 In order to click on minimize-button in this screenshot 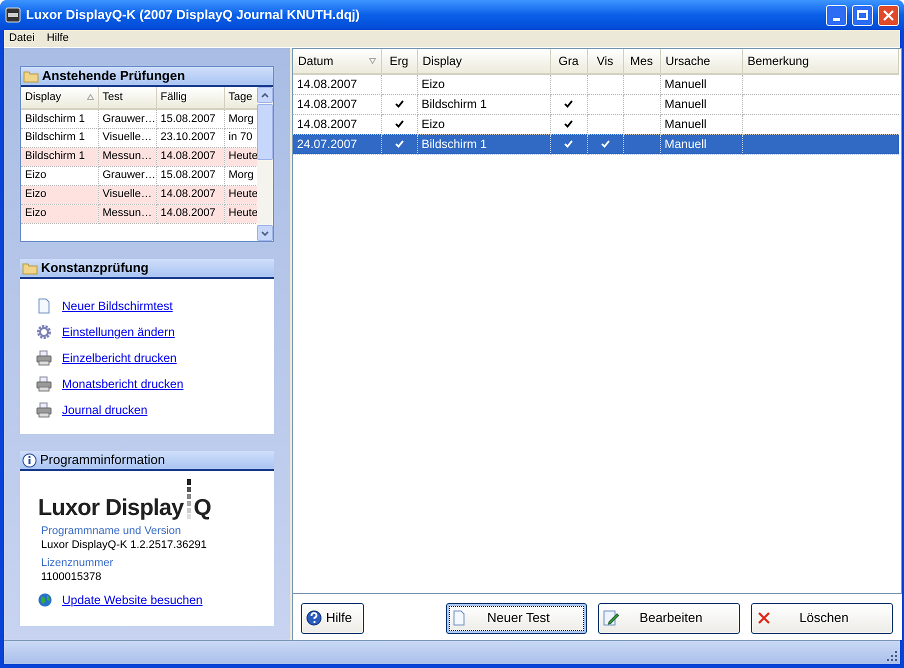, I will do `click(836, 15)`.